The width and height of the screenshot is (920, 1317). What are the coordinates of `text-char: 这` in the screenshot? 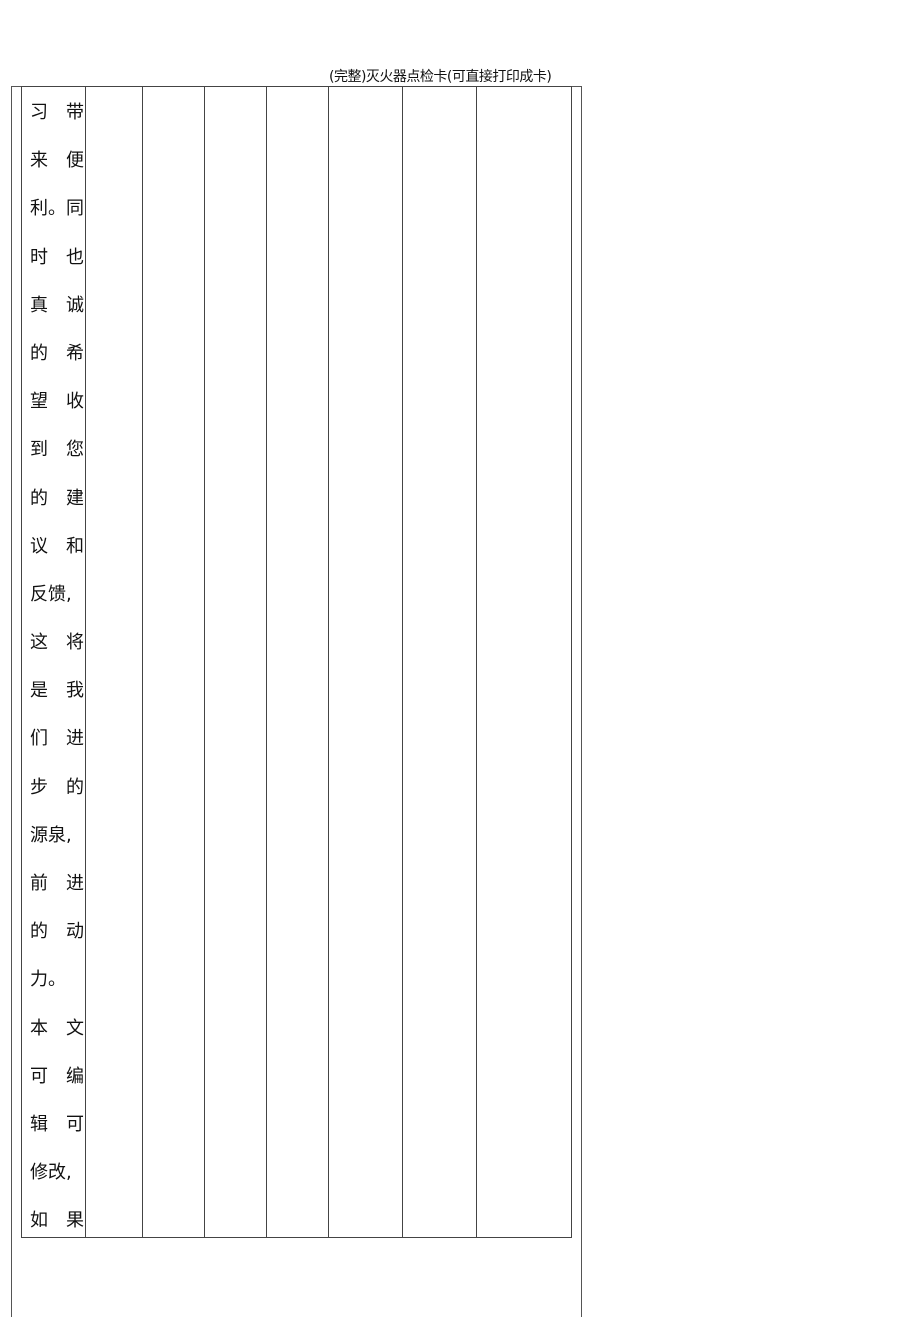 It's located at (39, 643).